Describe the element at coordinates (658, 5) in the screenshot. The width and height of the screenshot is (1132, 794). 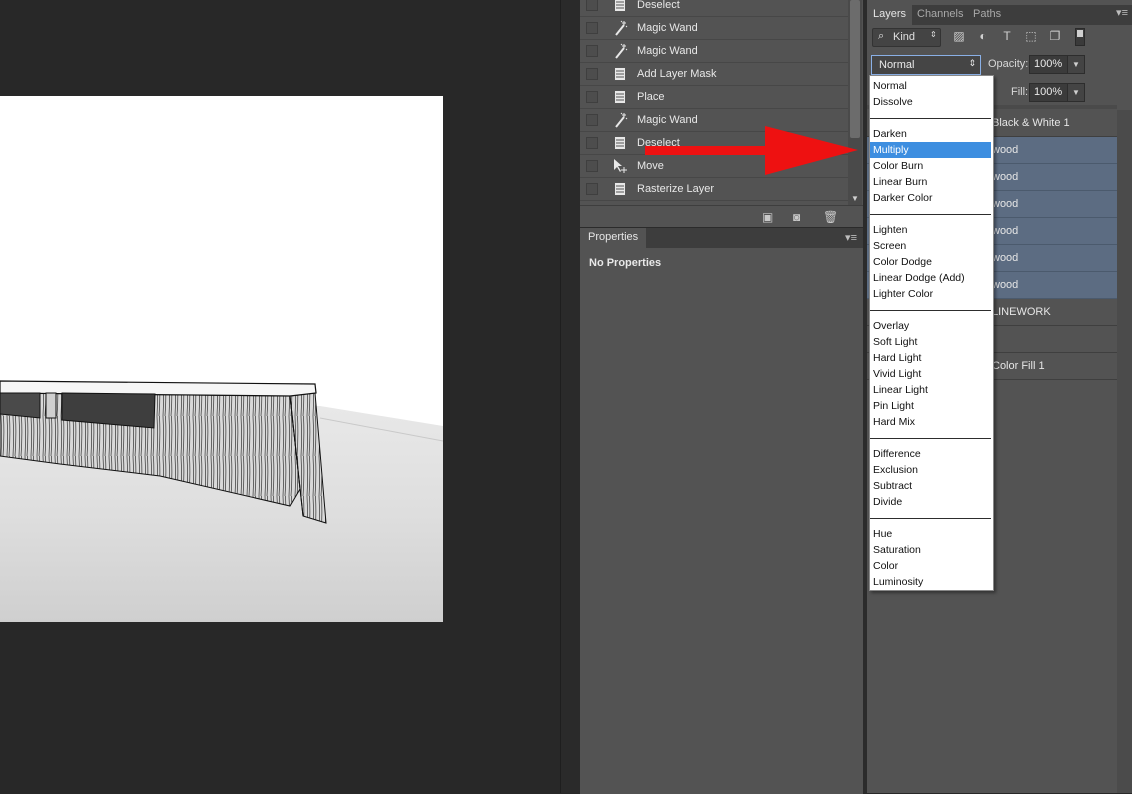
I see `history-item-label: Deselect` at that location.